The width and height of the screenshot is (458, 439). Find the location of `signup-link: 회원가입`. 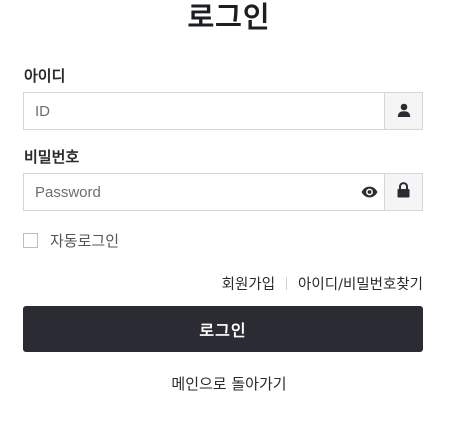

signup-link: 회원가입 is located at coordinates (248, 283).